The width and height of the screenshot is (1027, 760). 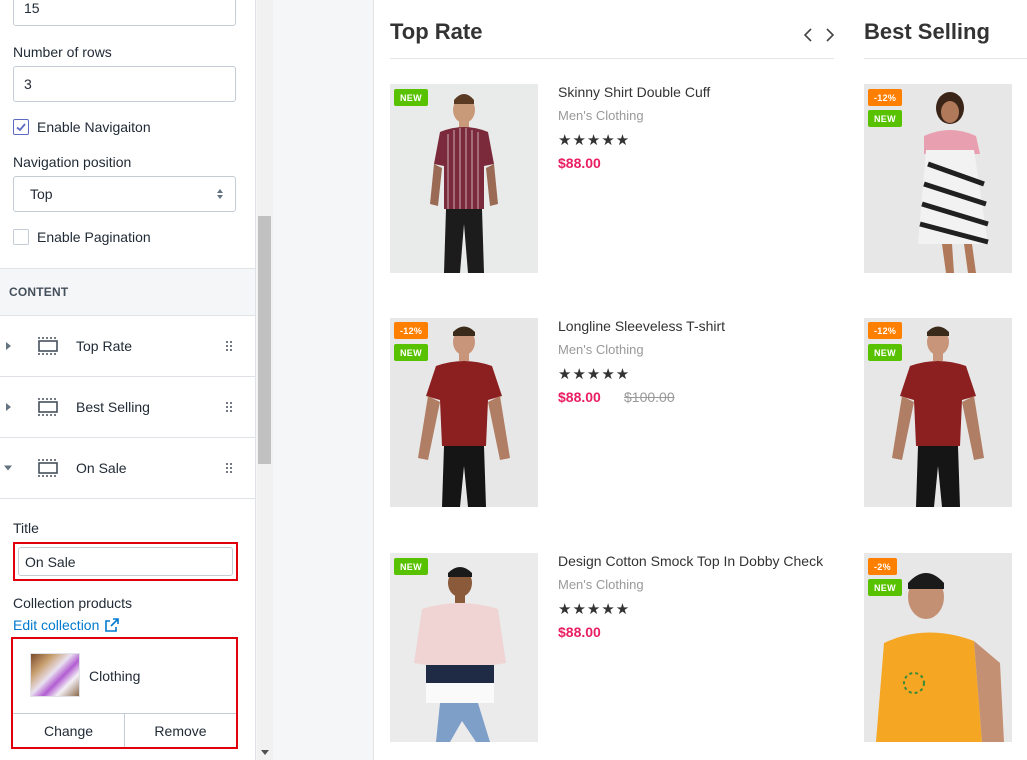 I want to click on top-rate-title: Top Rate, so click(x=436, y=31).